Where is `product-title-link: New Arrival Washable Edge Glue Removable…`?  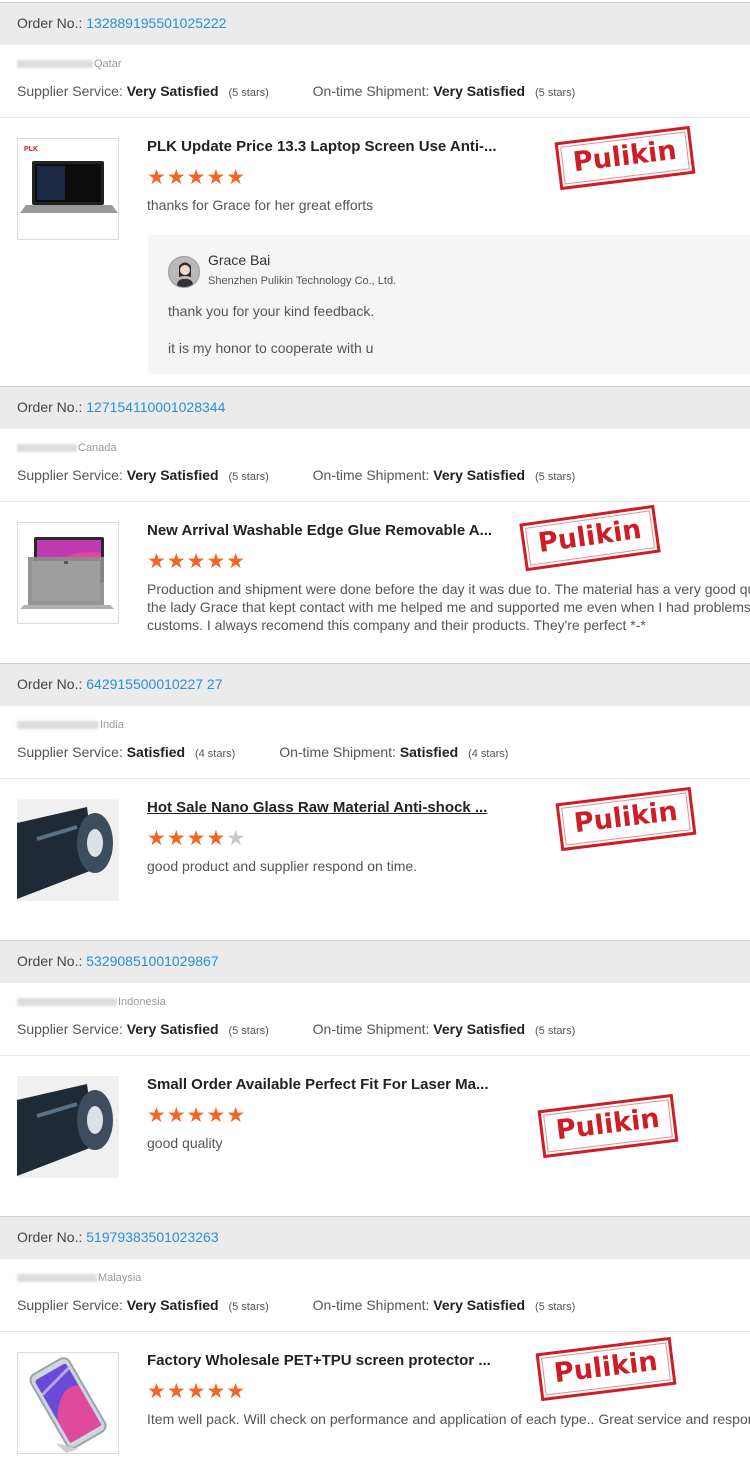 product-title-link: New Arrival Washable Edge Glue Removable… is located at coordinates (319, 530).